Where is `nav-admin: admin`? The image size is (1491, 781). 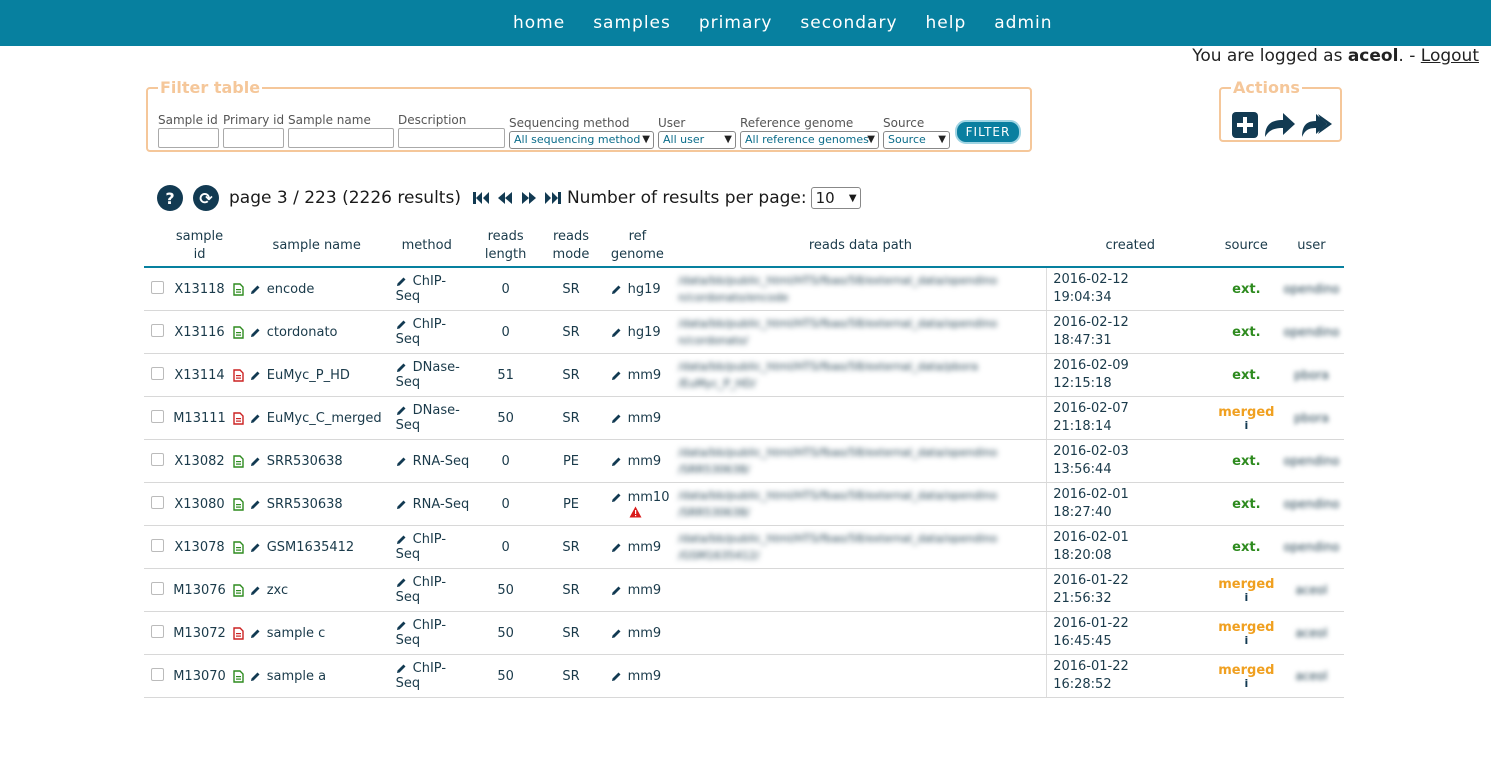
nav-admin: admin is located at coordinates (1023, 23).